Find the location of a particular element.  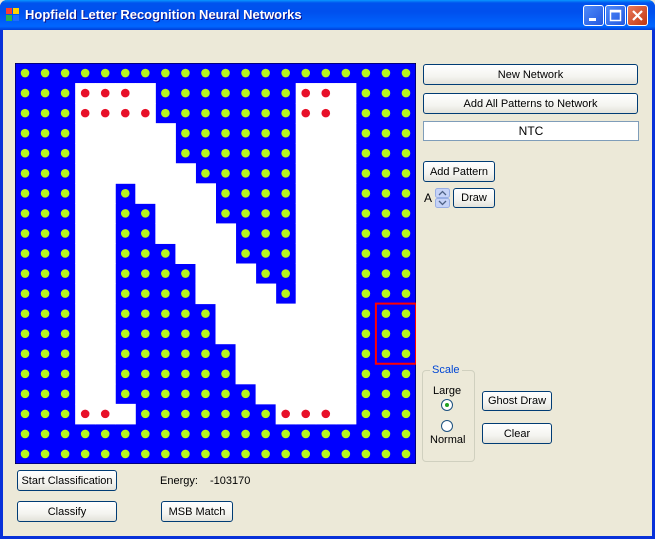

draw-button: Draw is located at coordinates (474, 198).